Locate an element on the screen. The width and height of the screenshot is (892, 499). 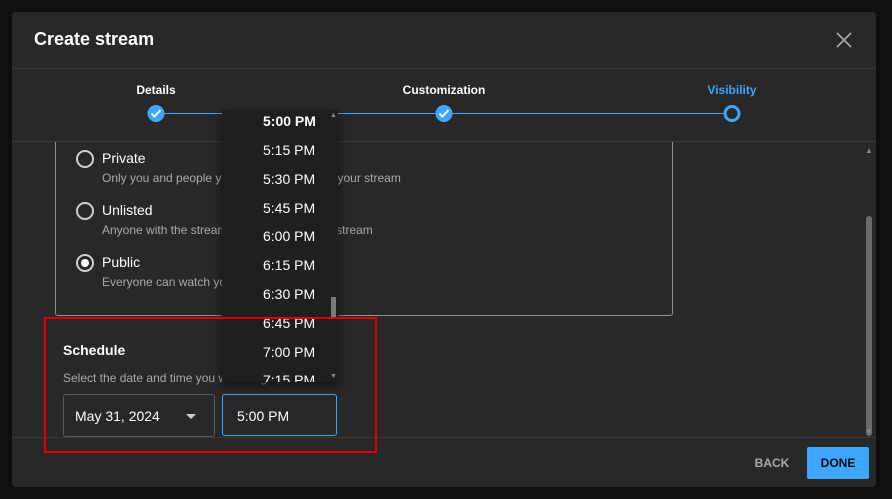
dropdown-scroll-thumb is located at coordinates (333, 308).